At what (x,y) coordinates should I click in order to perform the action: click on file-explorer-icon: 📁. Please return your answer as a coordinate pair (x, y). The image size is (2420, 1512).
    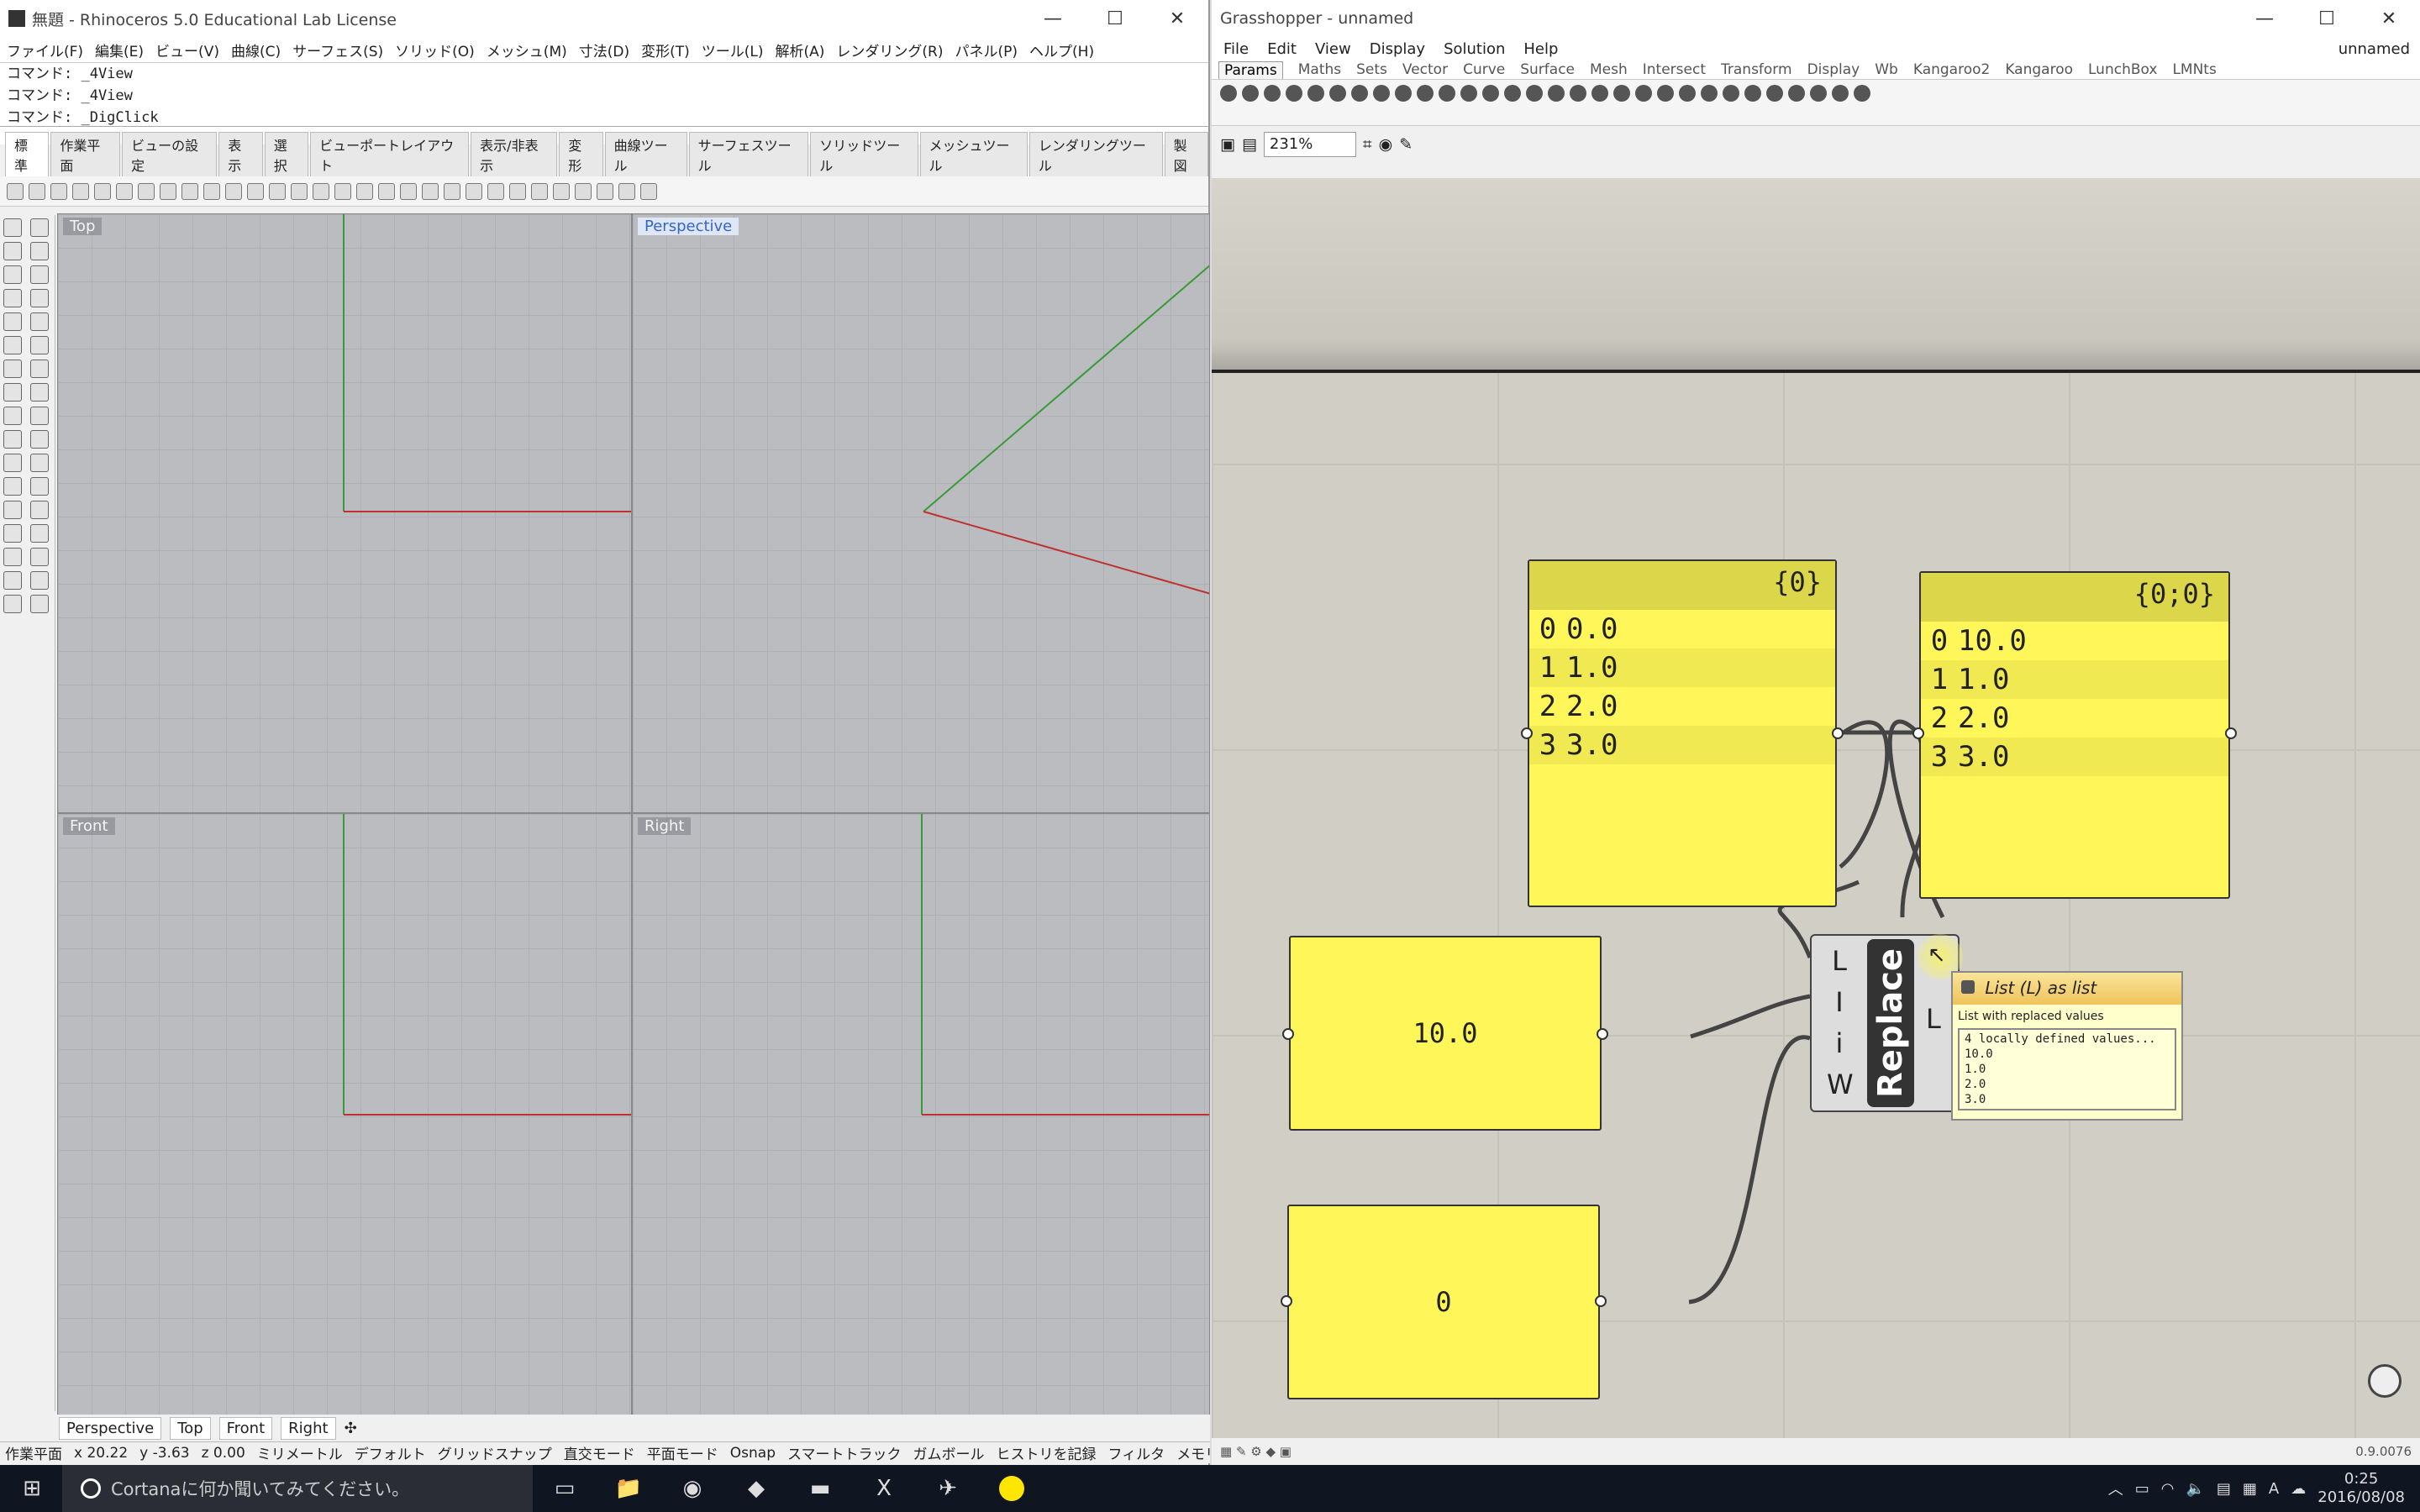
    Looking at the image, I should click on (628, 1488).